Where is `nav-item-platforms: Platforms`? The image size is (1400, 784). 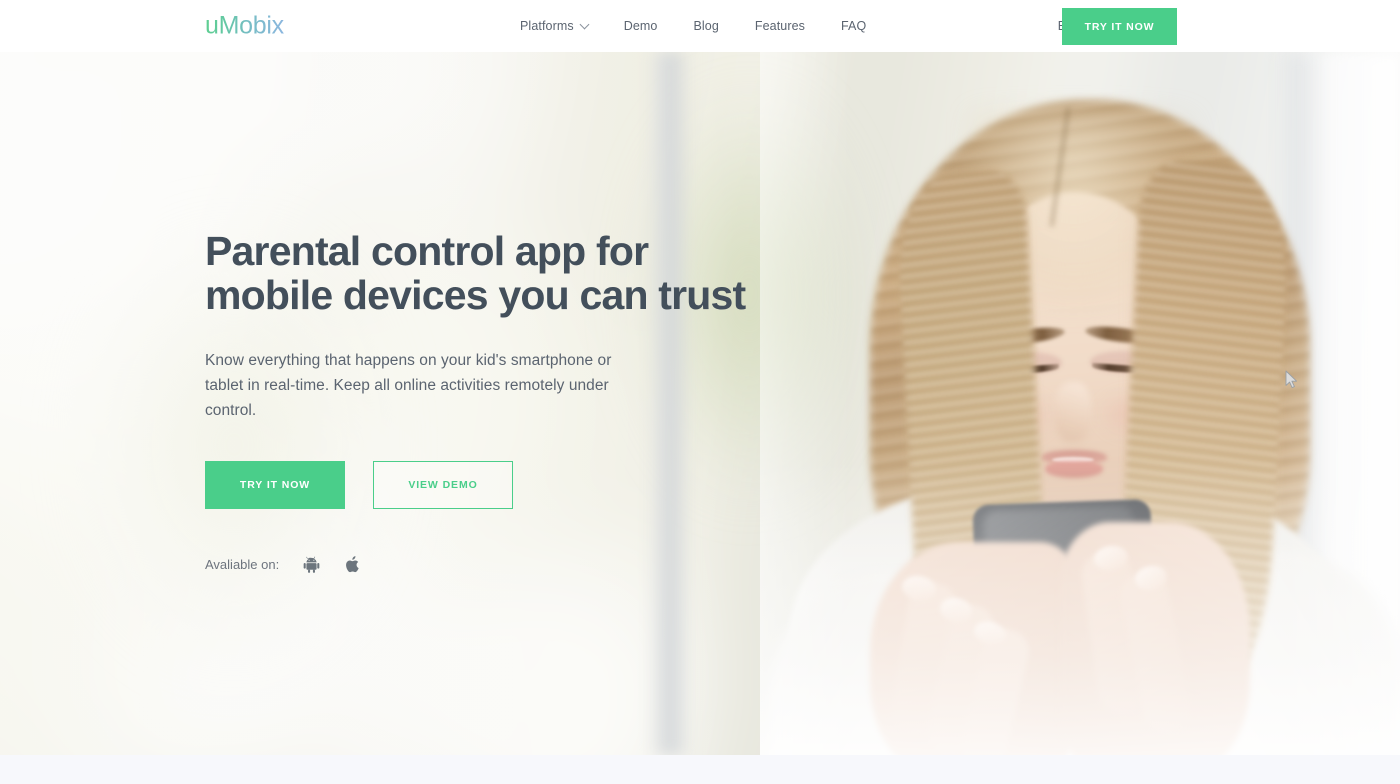 nav-item-platforms: Platforms is located at coordinates (563, 26).